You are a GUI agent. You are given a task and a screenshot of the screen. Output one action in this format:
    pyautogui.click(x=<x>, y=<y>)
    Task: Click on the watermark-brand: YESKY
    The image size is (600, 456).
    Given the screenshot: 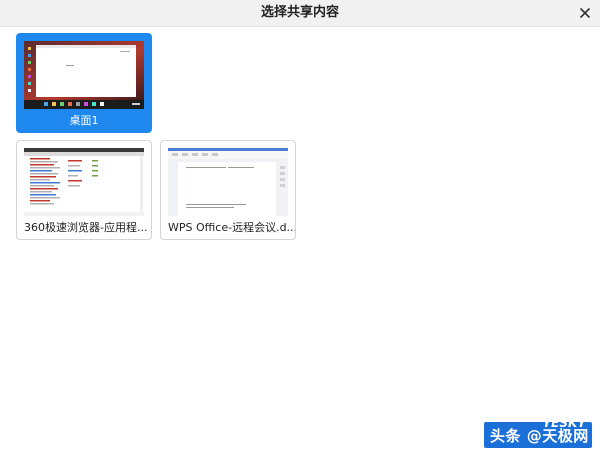 What is the action you would take?
    pyautogui.click(x=564, y=423)
    